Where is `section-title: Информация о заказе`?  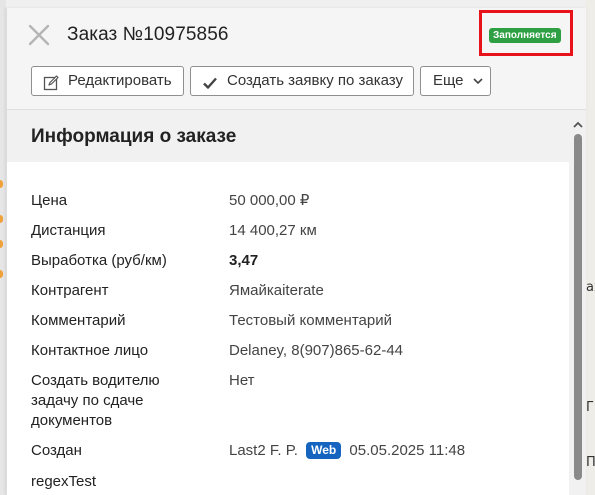
section-title: Информация о заказе is located at coordinates (134, 136).